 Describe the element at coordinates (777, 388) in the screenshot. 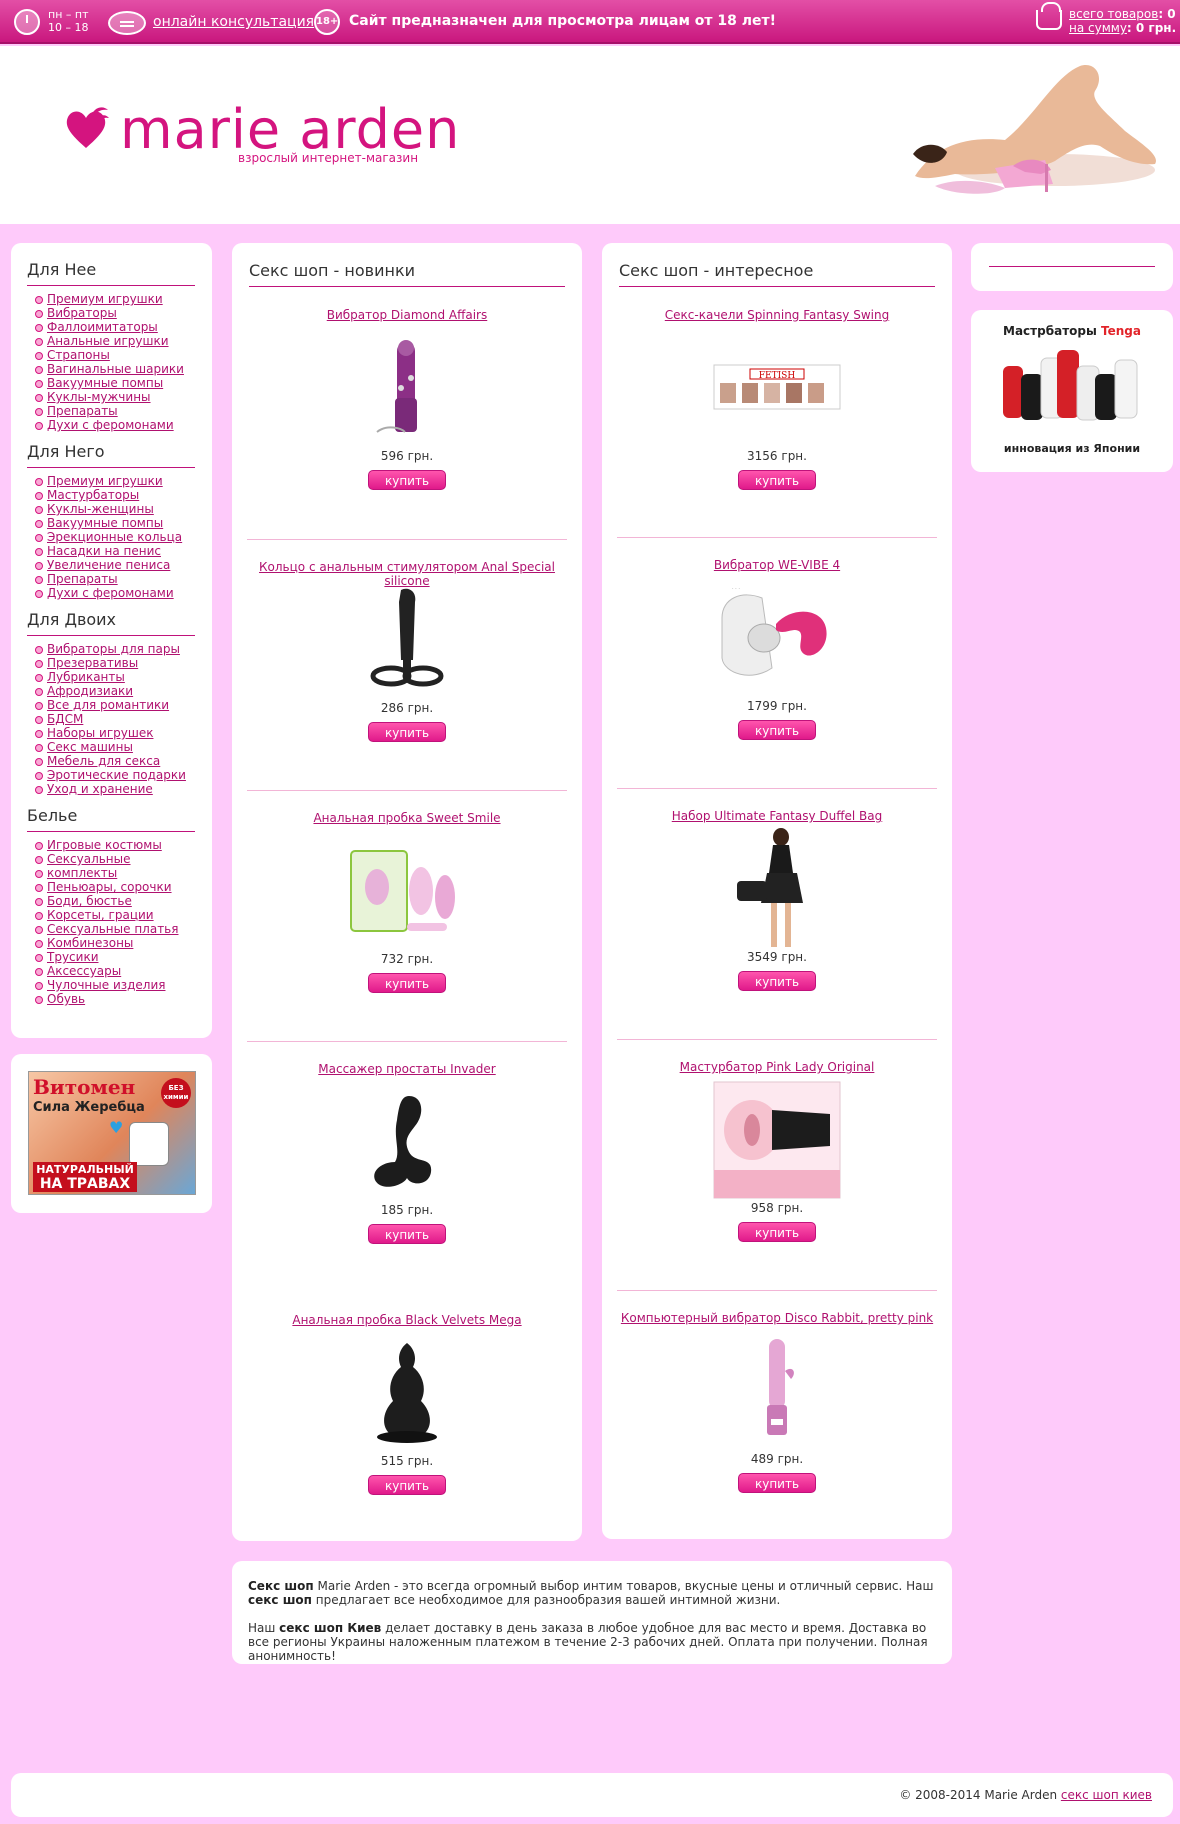

I see `product-image: FETISH` at that location.